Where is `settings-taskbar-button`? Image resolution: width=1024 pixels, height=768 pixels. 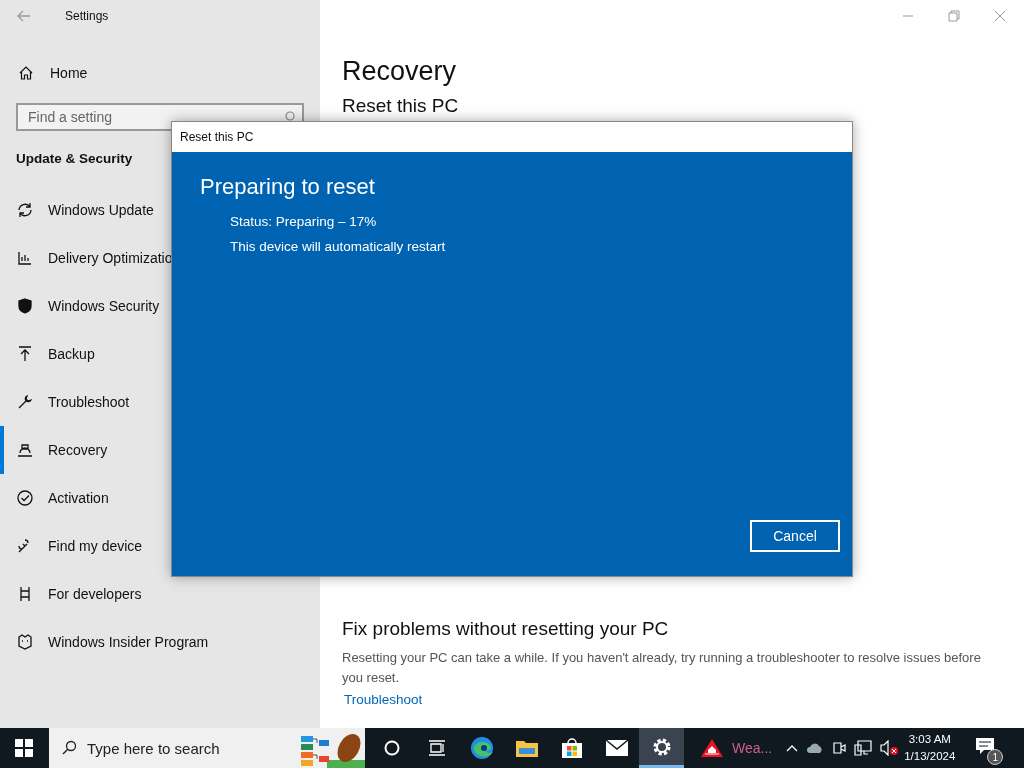
settings-taskbar-button is located at coordinates (661, 748).